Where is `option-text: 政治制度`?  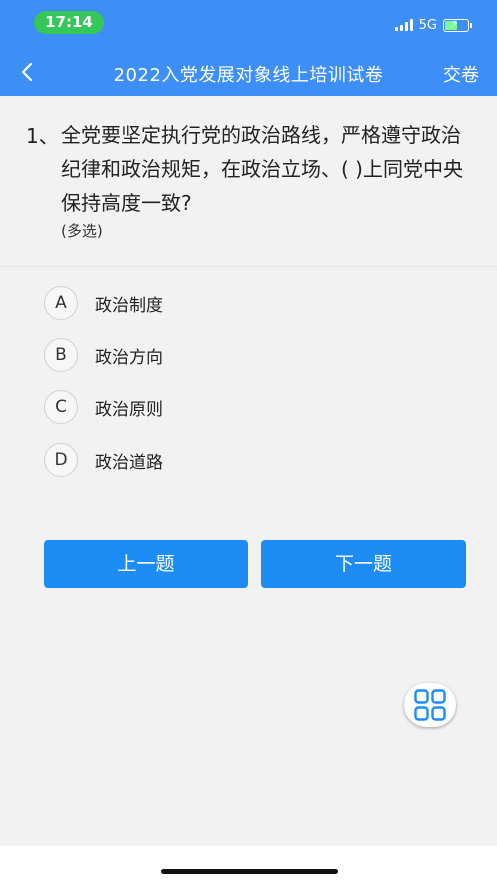 option-text: 政治制度 is located at coordinates (129, 305).